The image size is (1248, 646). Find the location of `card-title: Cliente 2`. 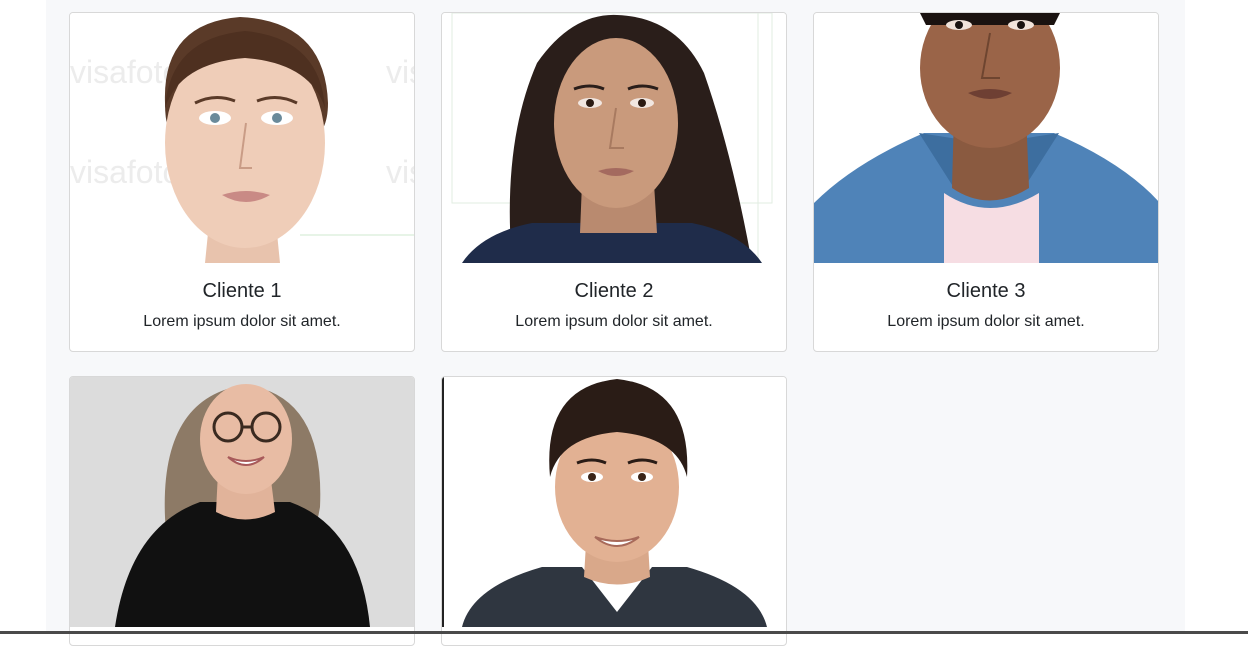

card-title: Cliente 2 is located at coordinates (614, 291).